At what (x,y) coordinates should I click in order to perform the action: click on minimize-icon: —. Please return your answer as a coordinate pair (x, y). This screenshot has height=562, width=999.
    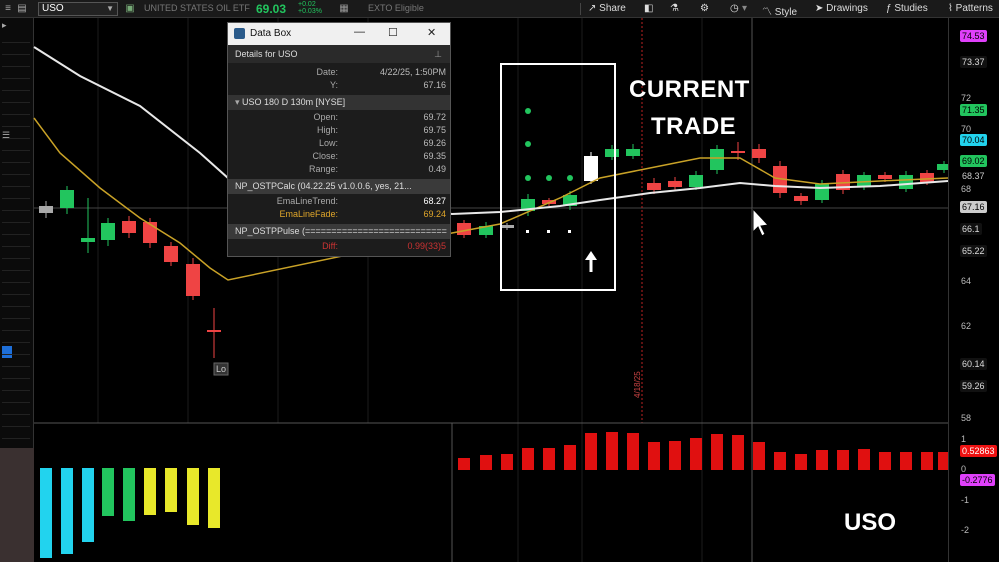
    Looking at the image, I should click on (359, 32).